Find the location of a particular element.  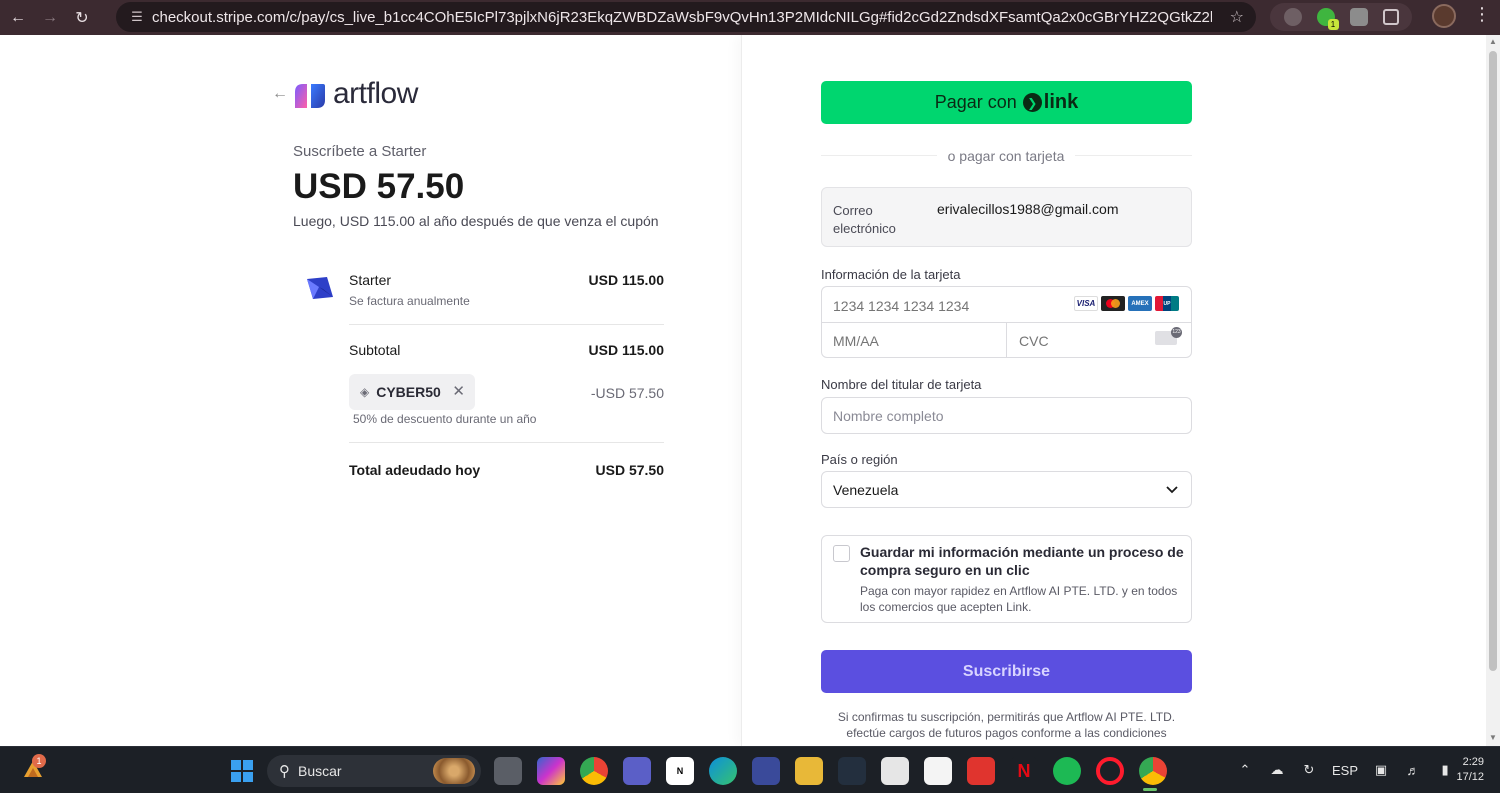

scroll-thumb is located at coordinates (1493, 361).